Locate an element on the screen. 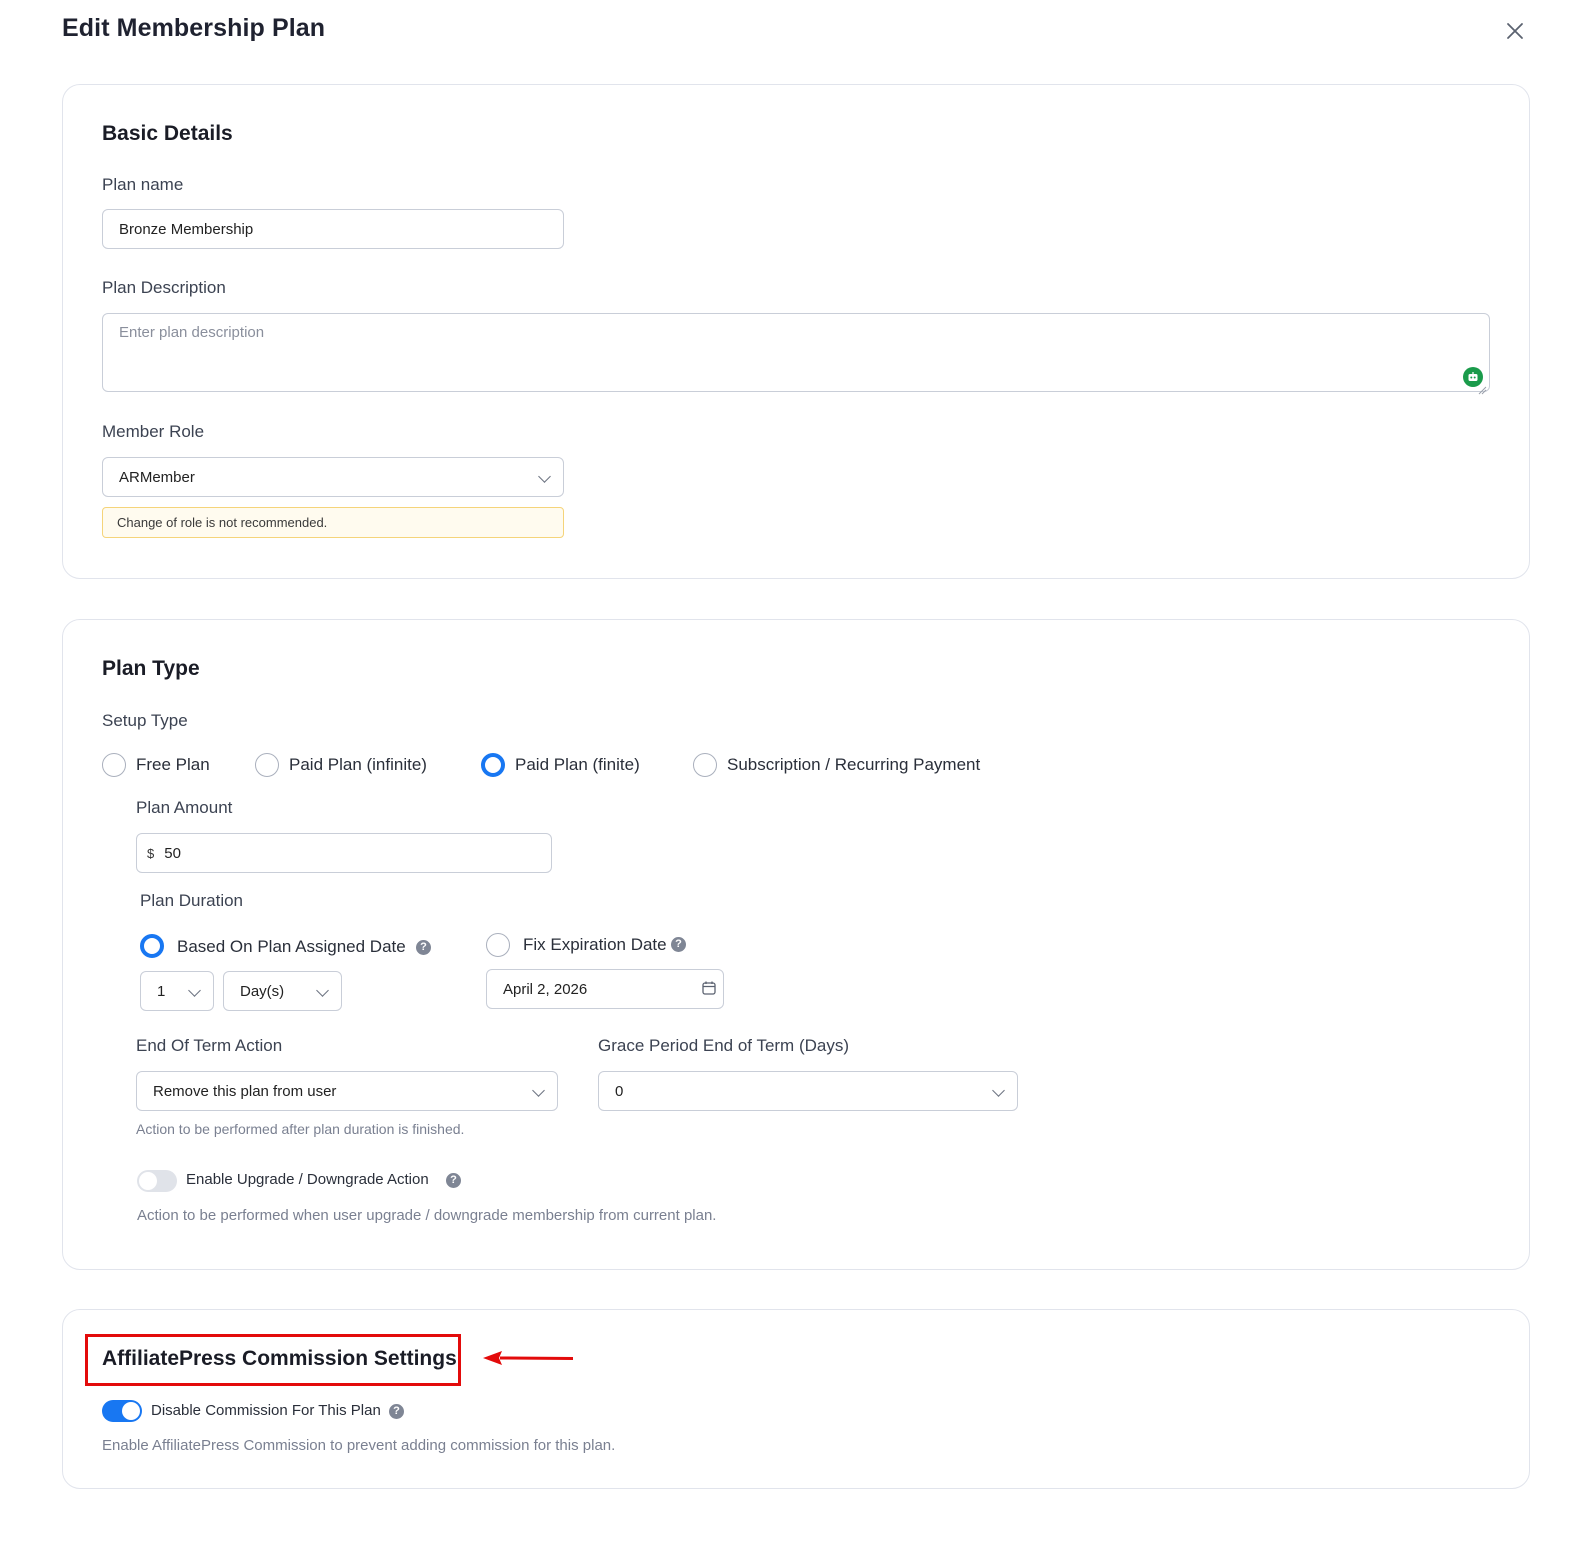 This screenshot has width=1578, height=1547. disable-commission-label: Disable Commission For This Plan is located at coordinates (266, 1410).